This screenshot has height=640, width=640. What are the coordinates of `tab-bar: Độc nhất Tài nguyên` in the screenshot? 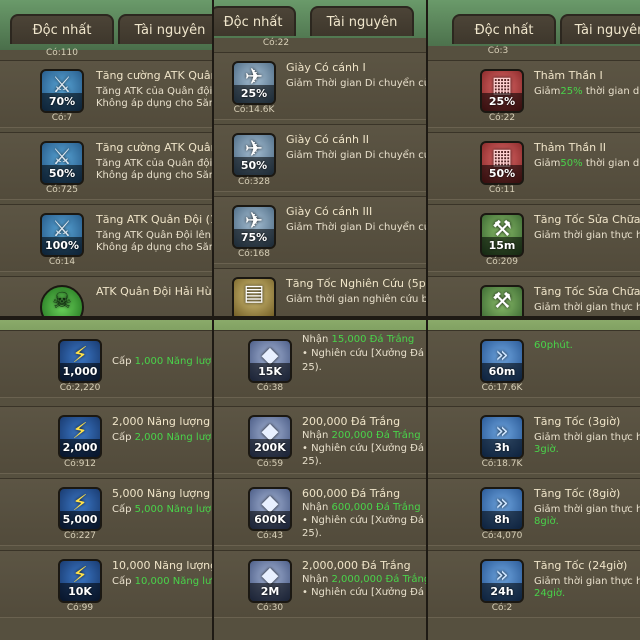 It's located at (106, 25).